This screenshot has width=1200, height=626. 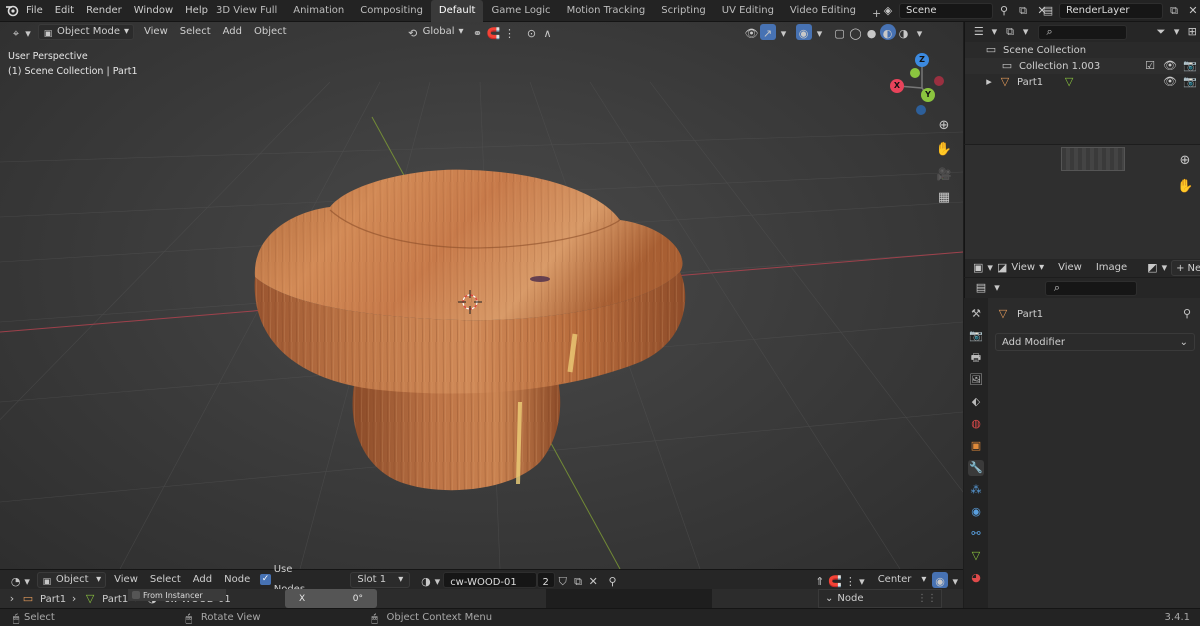 I want to click on view-layer-tab-icon: 🖼, so click(x=976, y=380).